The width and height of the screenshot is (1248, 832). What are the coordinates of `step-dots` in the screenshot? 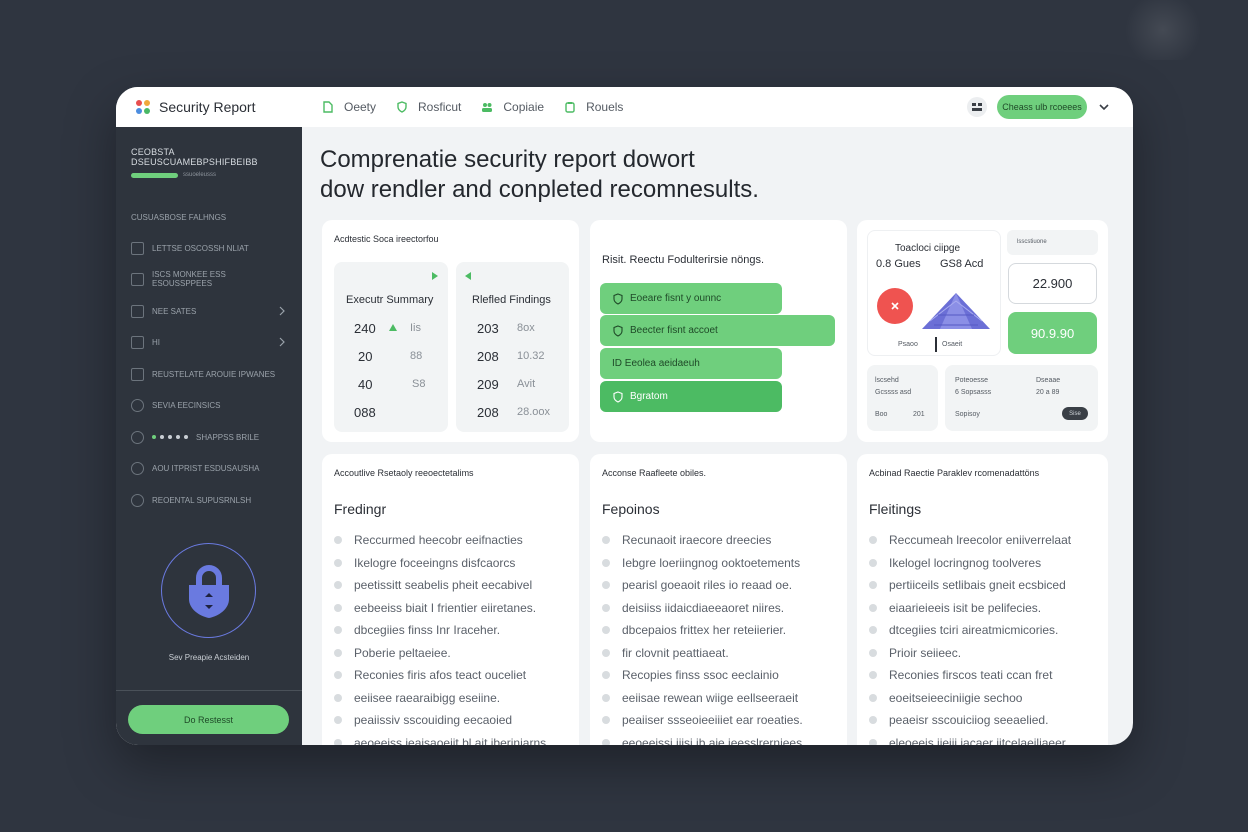 It's located at (170, 437).